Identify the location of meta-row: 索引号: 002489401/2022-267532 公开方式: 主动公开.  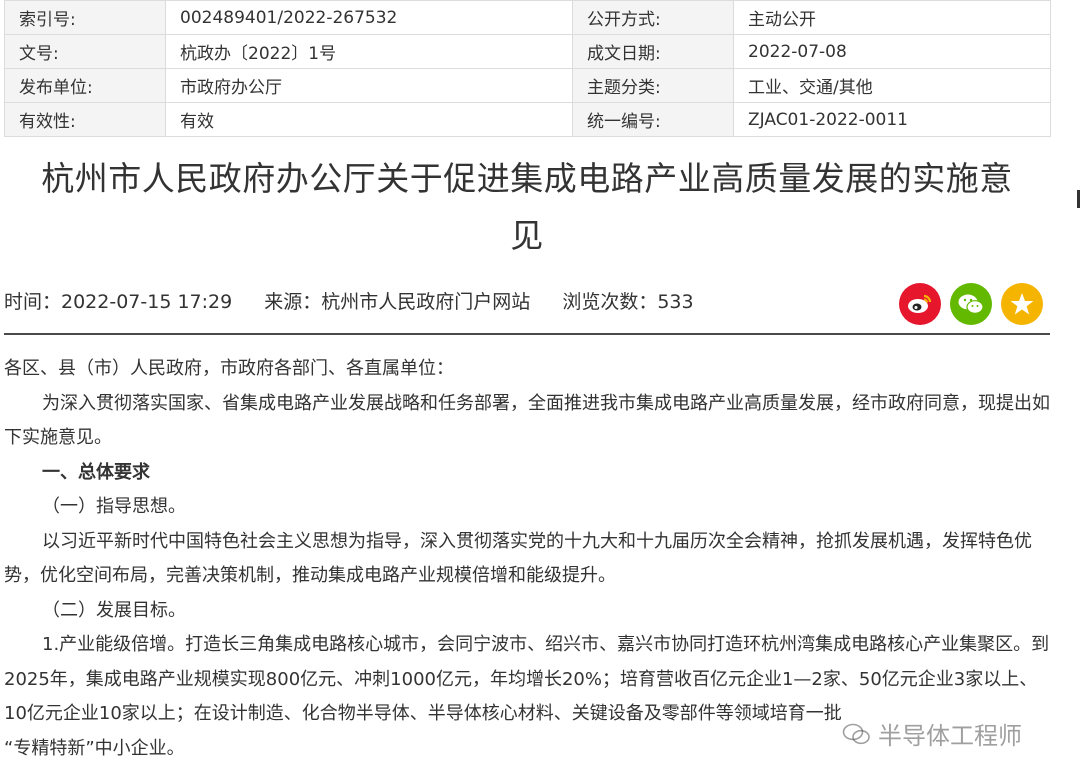
(527, 17).